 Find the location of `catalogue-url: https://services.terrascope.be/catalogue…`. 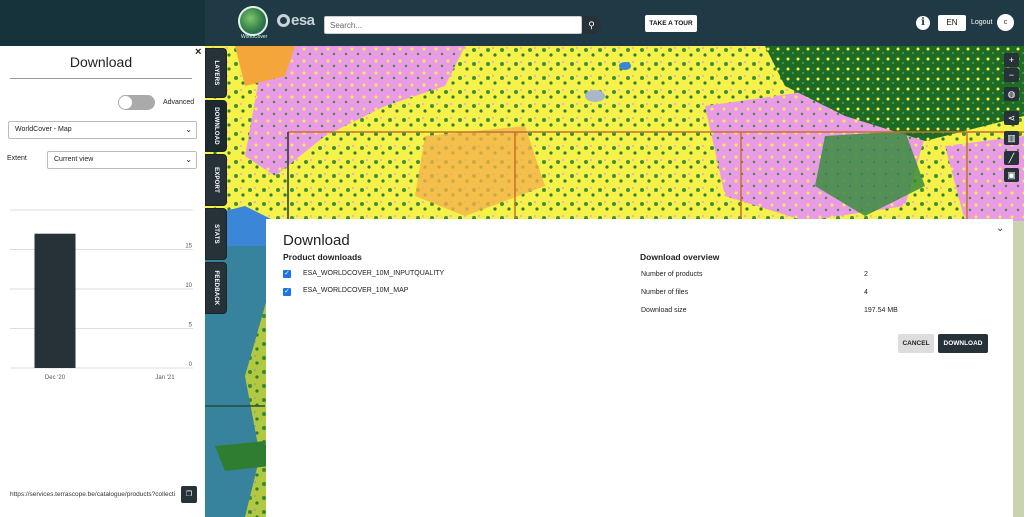

catalogue-url: https://services.terrascope.be/catalogue… is located at coordinates (92, 494).